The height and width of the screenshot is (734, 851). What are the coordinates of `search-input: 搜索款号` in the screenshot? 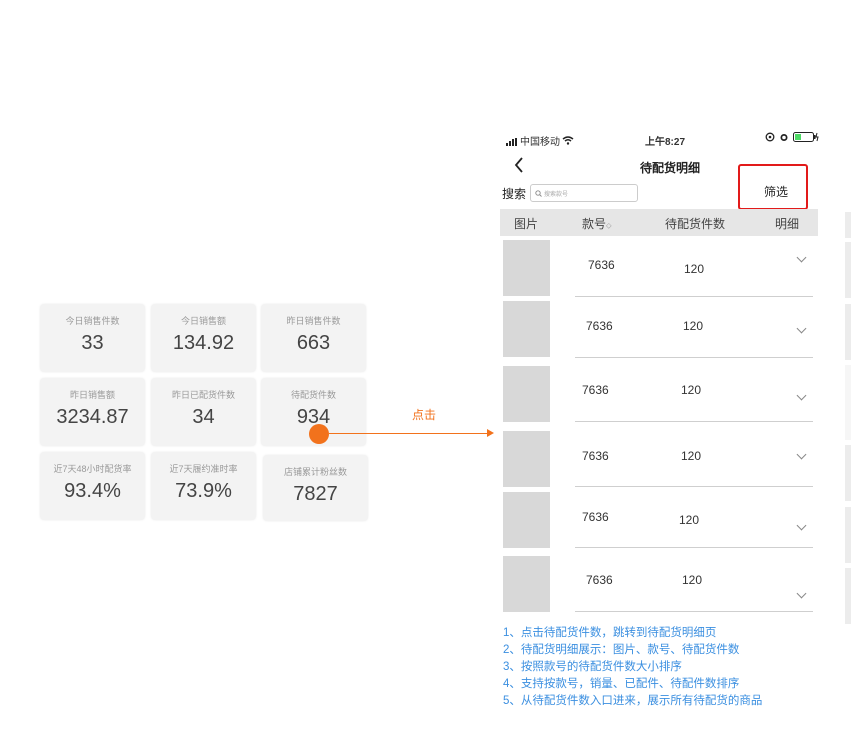 It's located at (584, 193).